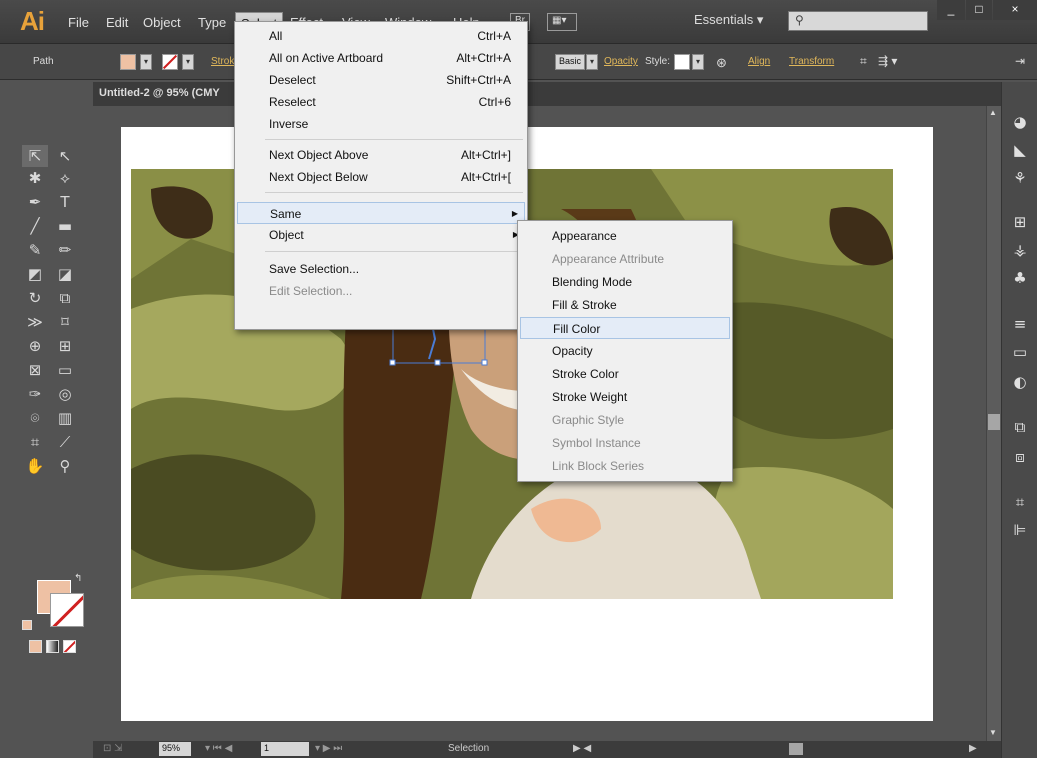 This screenshot has width=1037, height=758. What do you see at coordinates (625, 374) in the screenshot?
I see `submenu-item-stroke-color: Stroke Color` at bounding box center [625, 374].